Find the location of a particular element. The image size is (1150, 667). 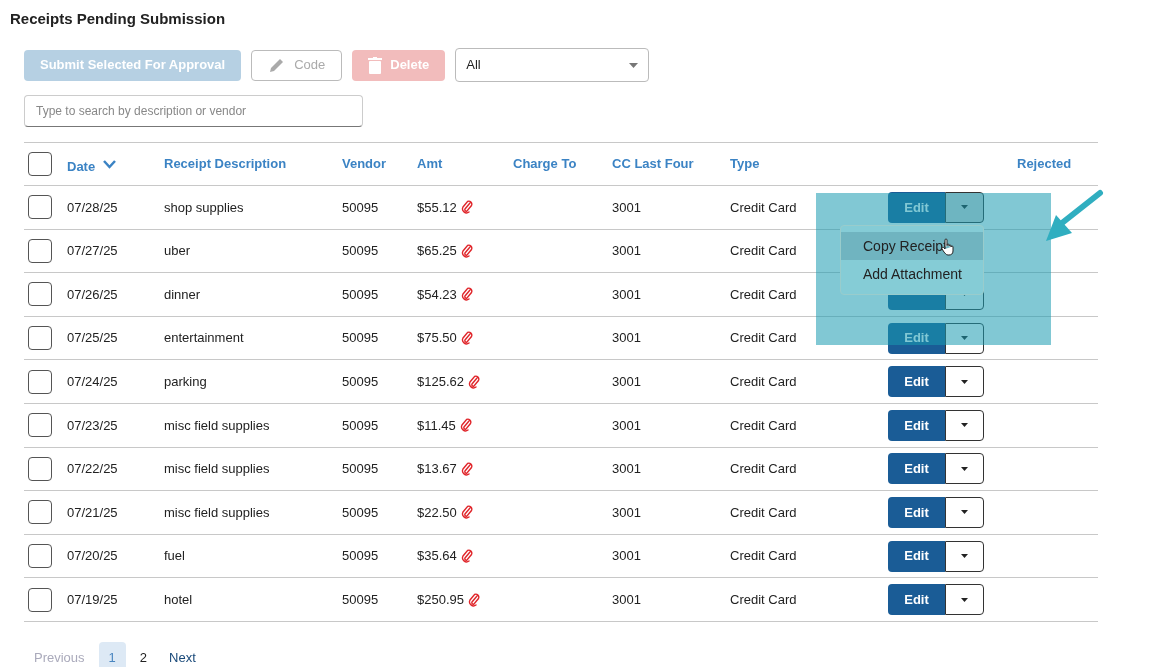

column-header: Rejected is located at coordinates (1044, 164).